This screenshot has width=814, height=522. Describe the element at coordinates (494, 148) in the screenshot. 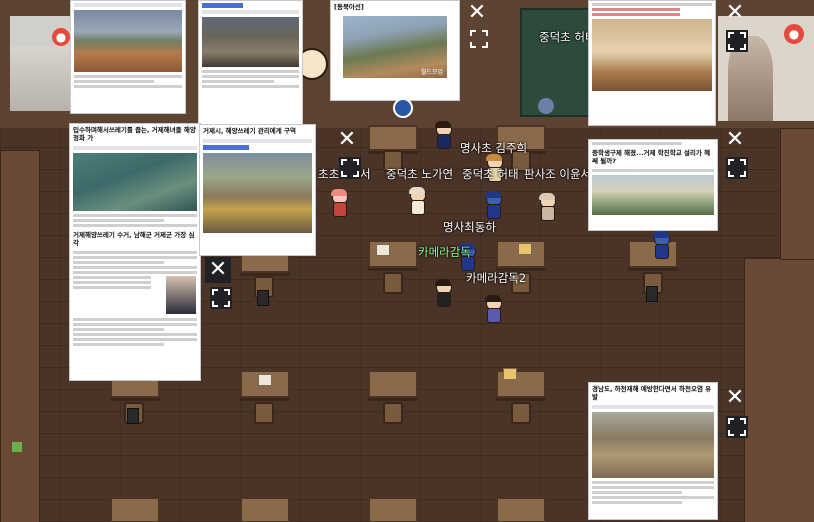

I see `nametag: 명사초 김주희` at that location.